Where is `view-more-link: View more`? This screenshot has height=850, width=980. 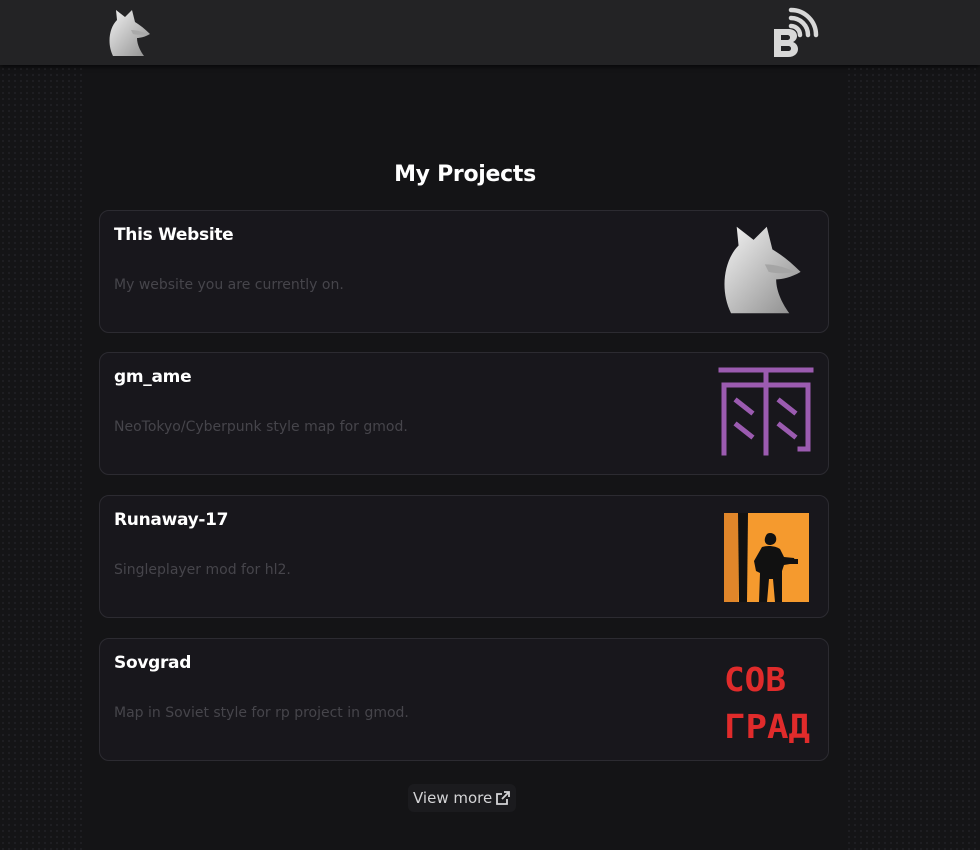 view-more-link: View more is located at coordinates (462, 798).